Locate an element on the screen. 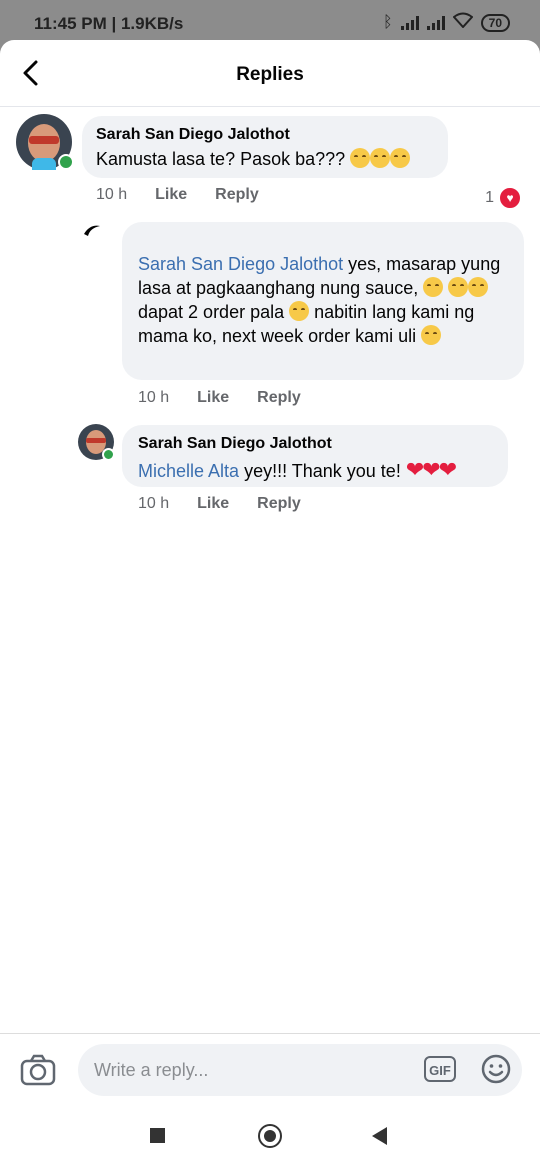 The height and width of the screenshot is (1170, 540). camera-icon is located at coordinates (38, 1070).